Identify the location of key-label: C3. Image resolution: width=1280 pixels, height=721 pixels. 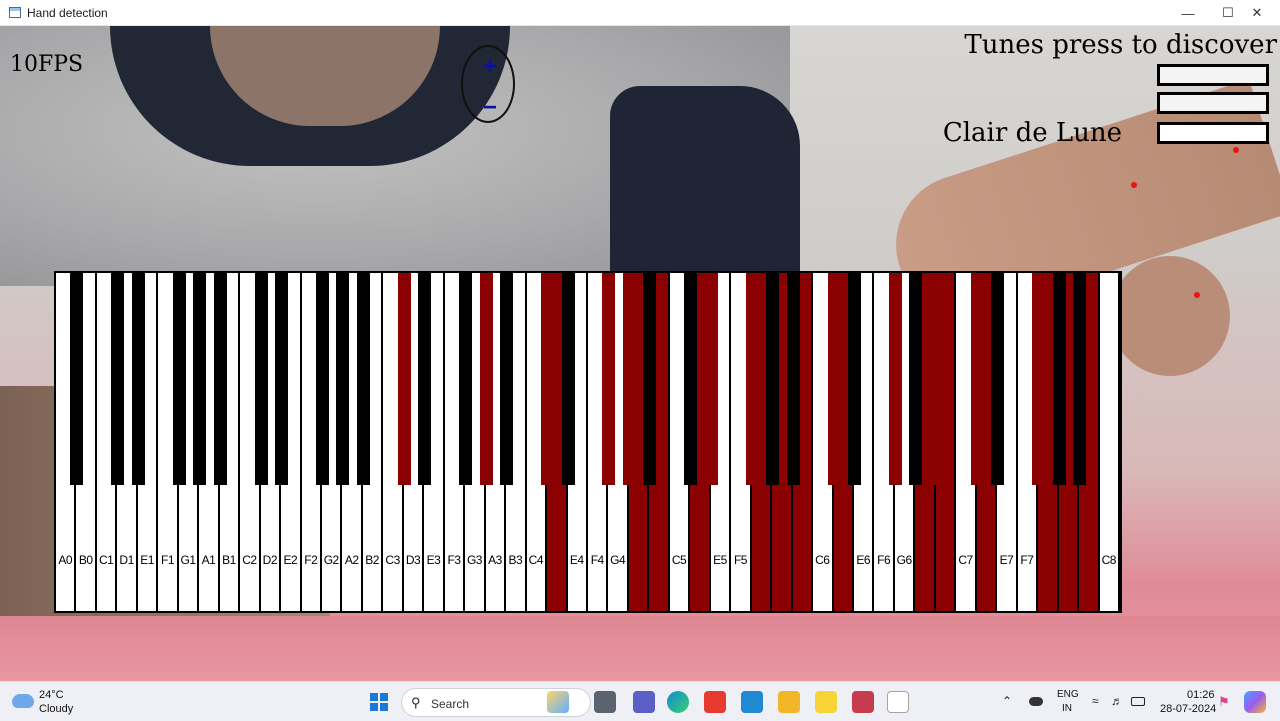
(392, 560).